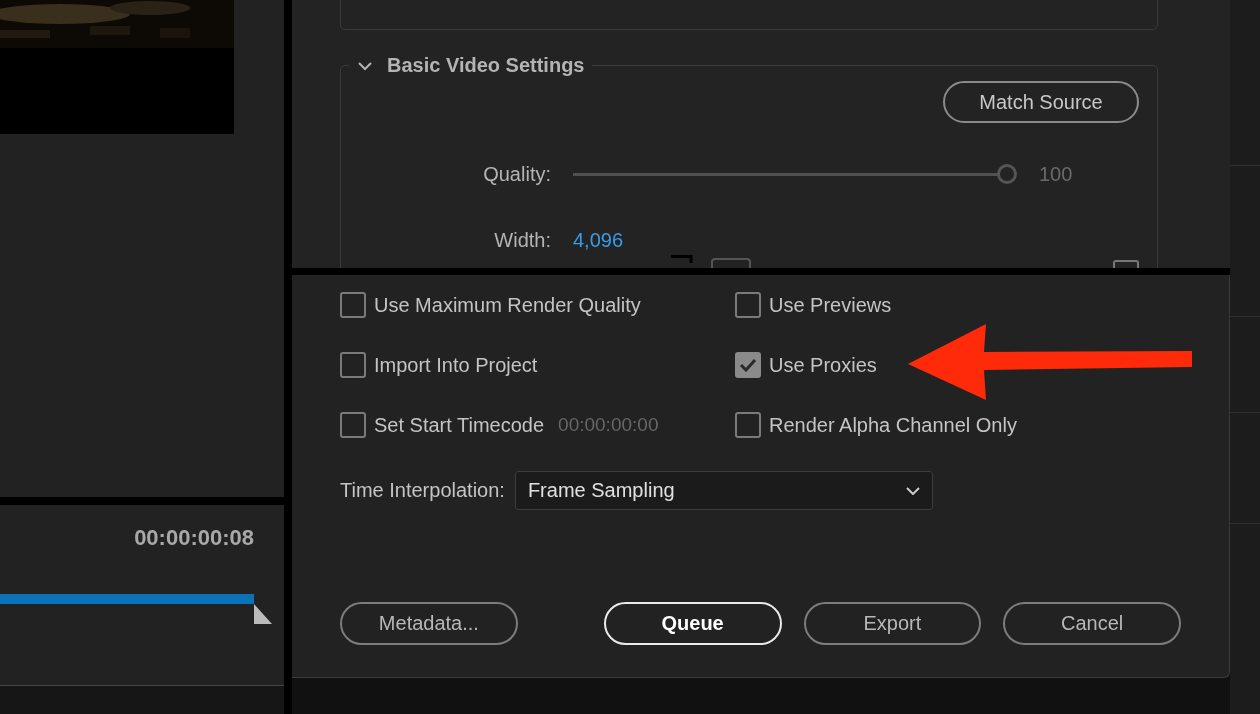  What do you see at coordinates (456, 365) in the screenshot?
I see `checkbox-label: Import Into Project` at bounding box center [456, 365].